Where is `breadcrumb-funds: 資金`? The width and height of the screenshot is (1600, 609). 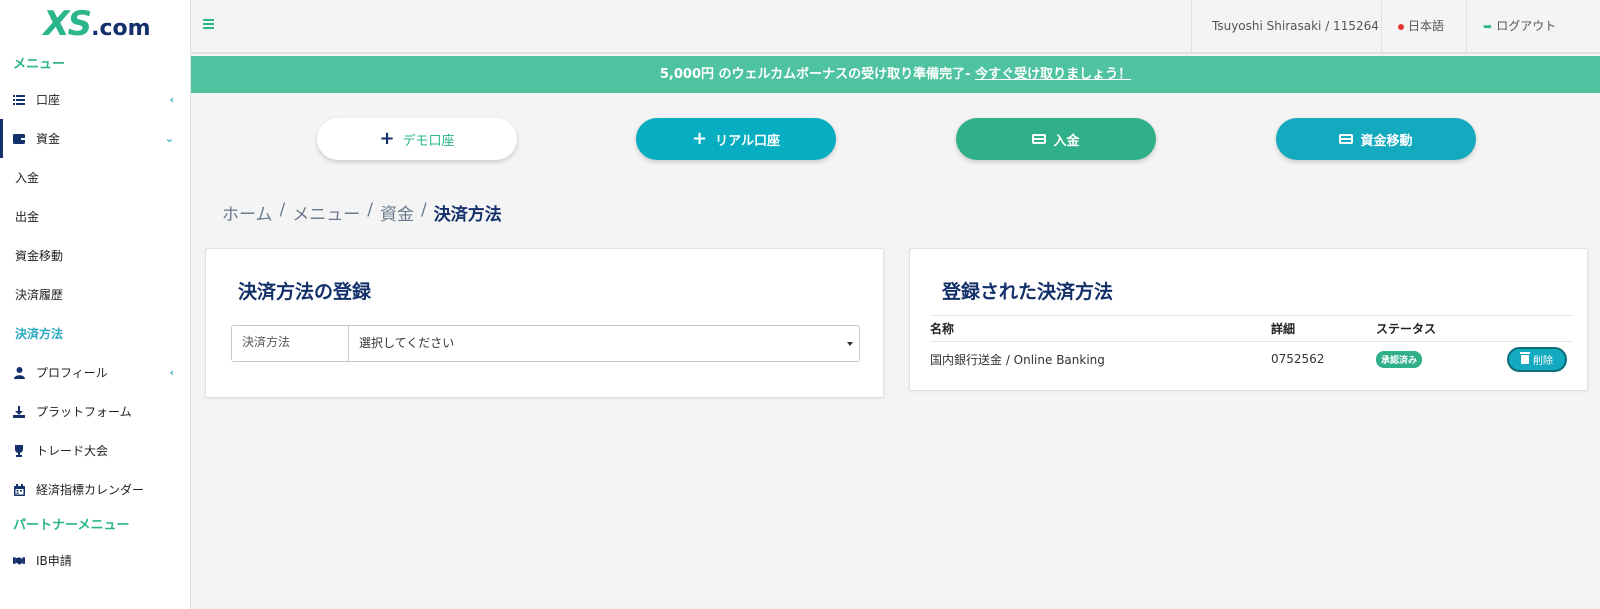
breadcrumb-funds: 資金 is located at coordinates (397, 212).